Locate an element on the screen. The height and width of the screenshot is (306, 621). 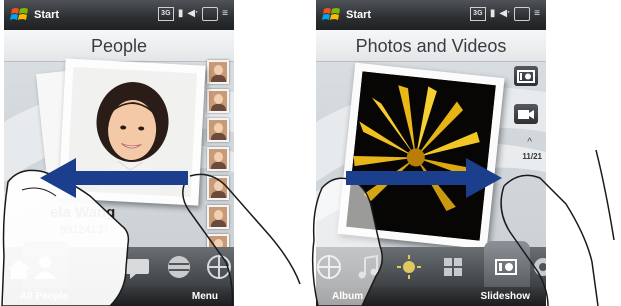
contact-name: ela Wang is located at coordinates (82, 212).